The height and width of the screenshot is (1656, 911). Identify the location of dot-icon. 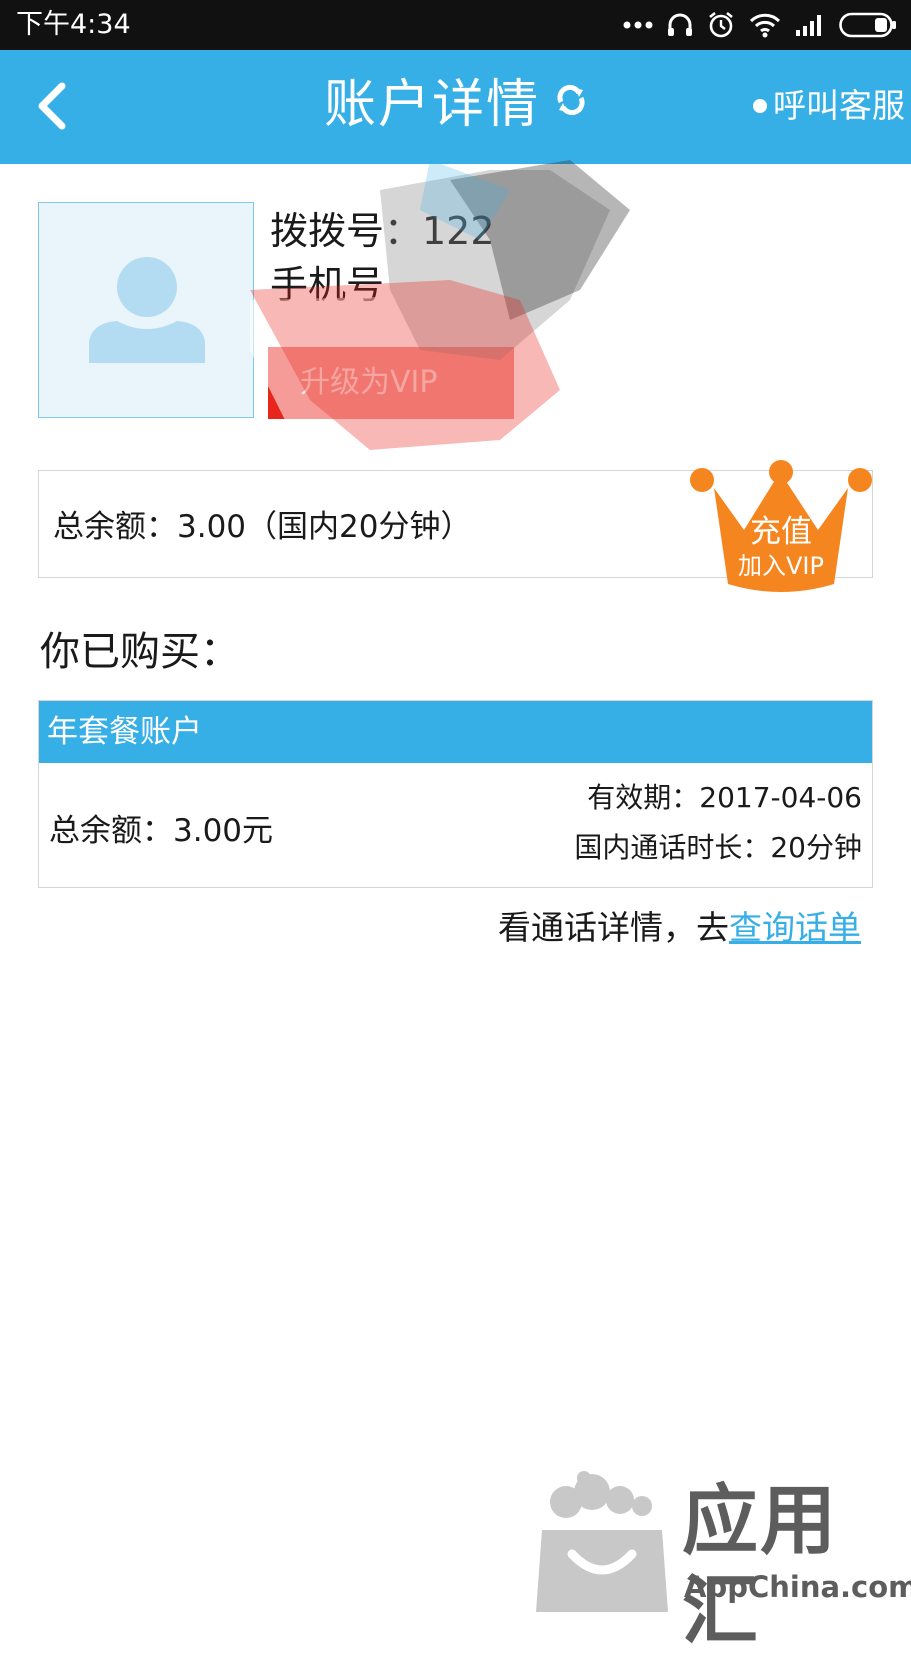
(760, 106).